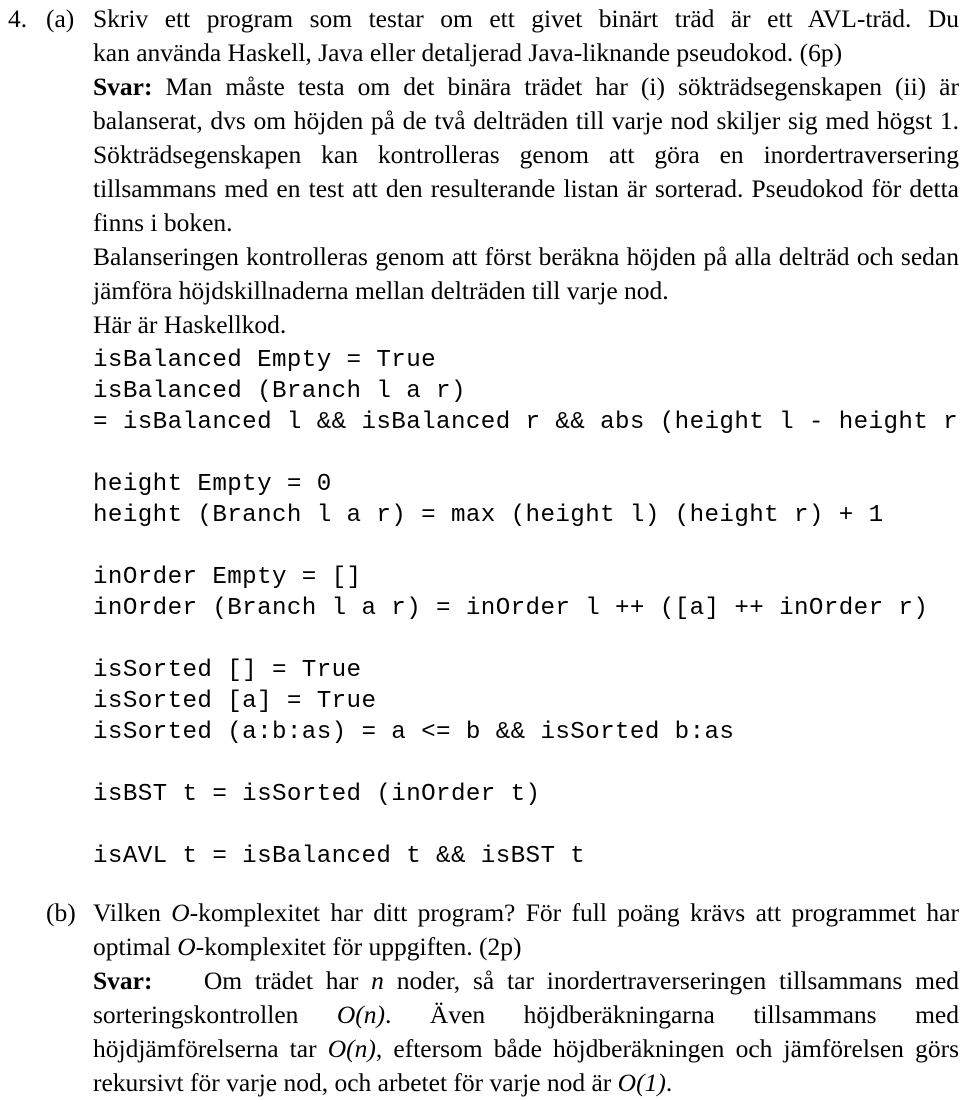 This screenshot has height=1100, width=960. I want to click on part-a-answer-label: Svar:, so click(123, 86).